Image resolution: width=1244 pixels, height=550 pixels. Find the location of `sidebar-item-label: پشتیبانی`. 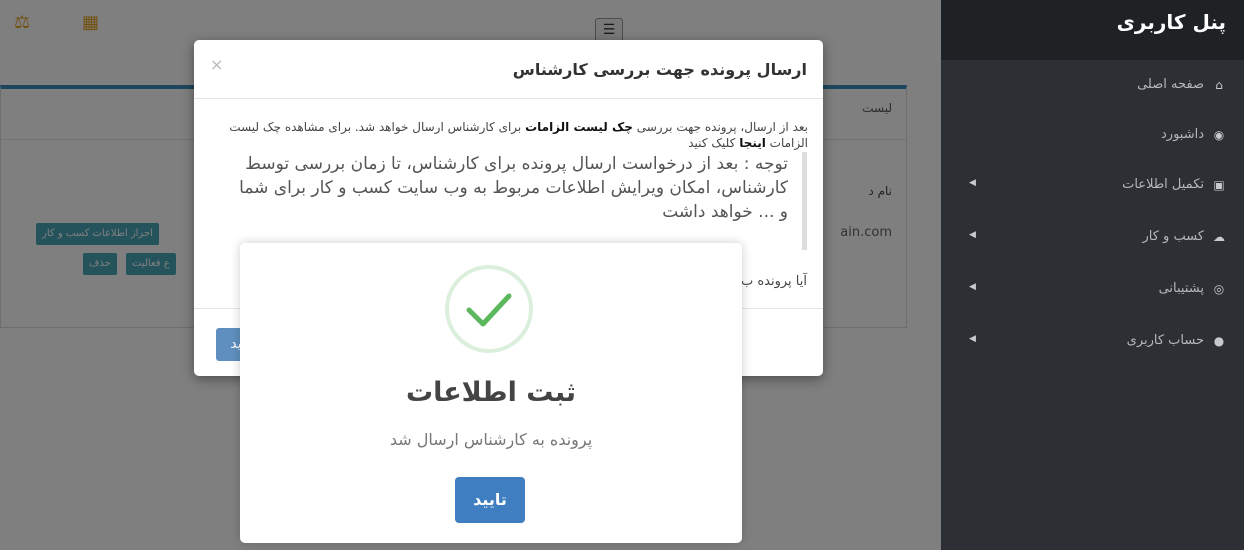

sidebar-item-label: پشتیبانی is located at coordinates (1181, 288).